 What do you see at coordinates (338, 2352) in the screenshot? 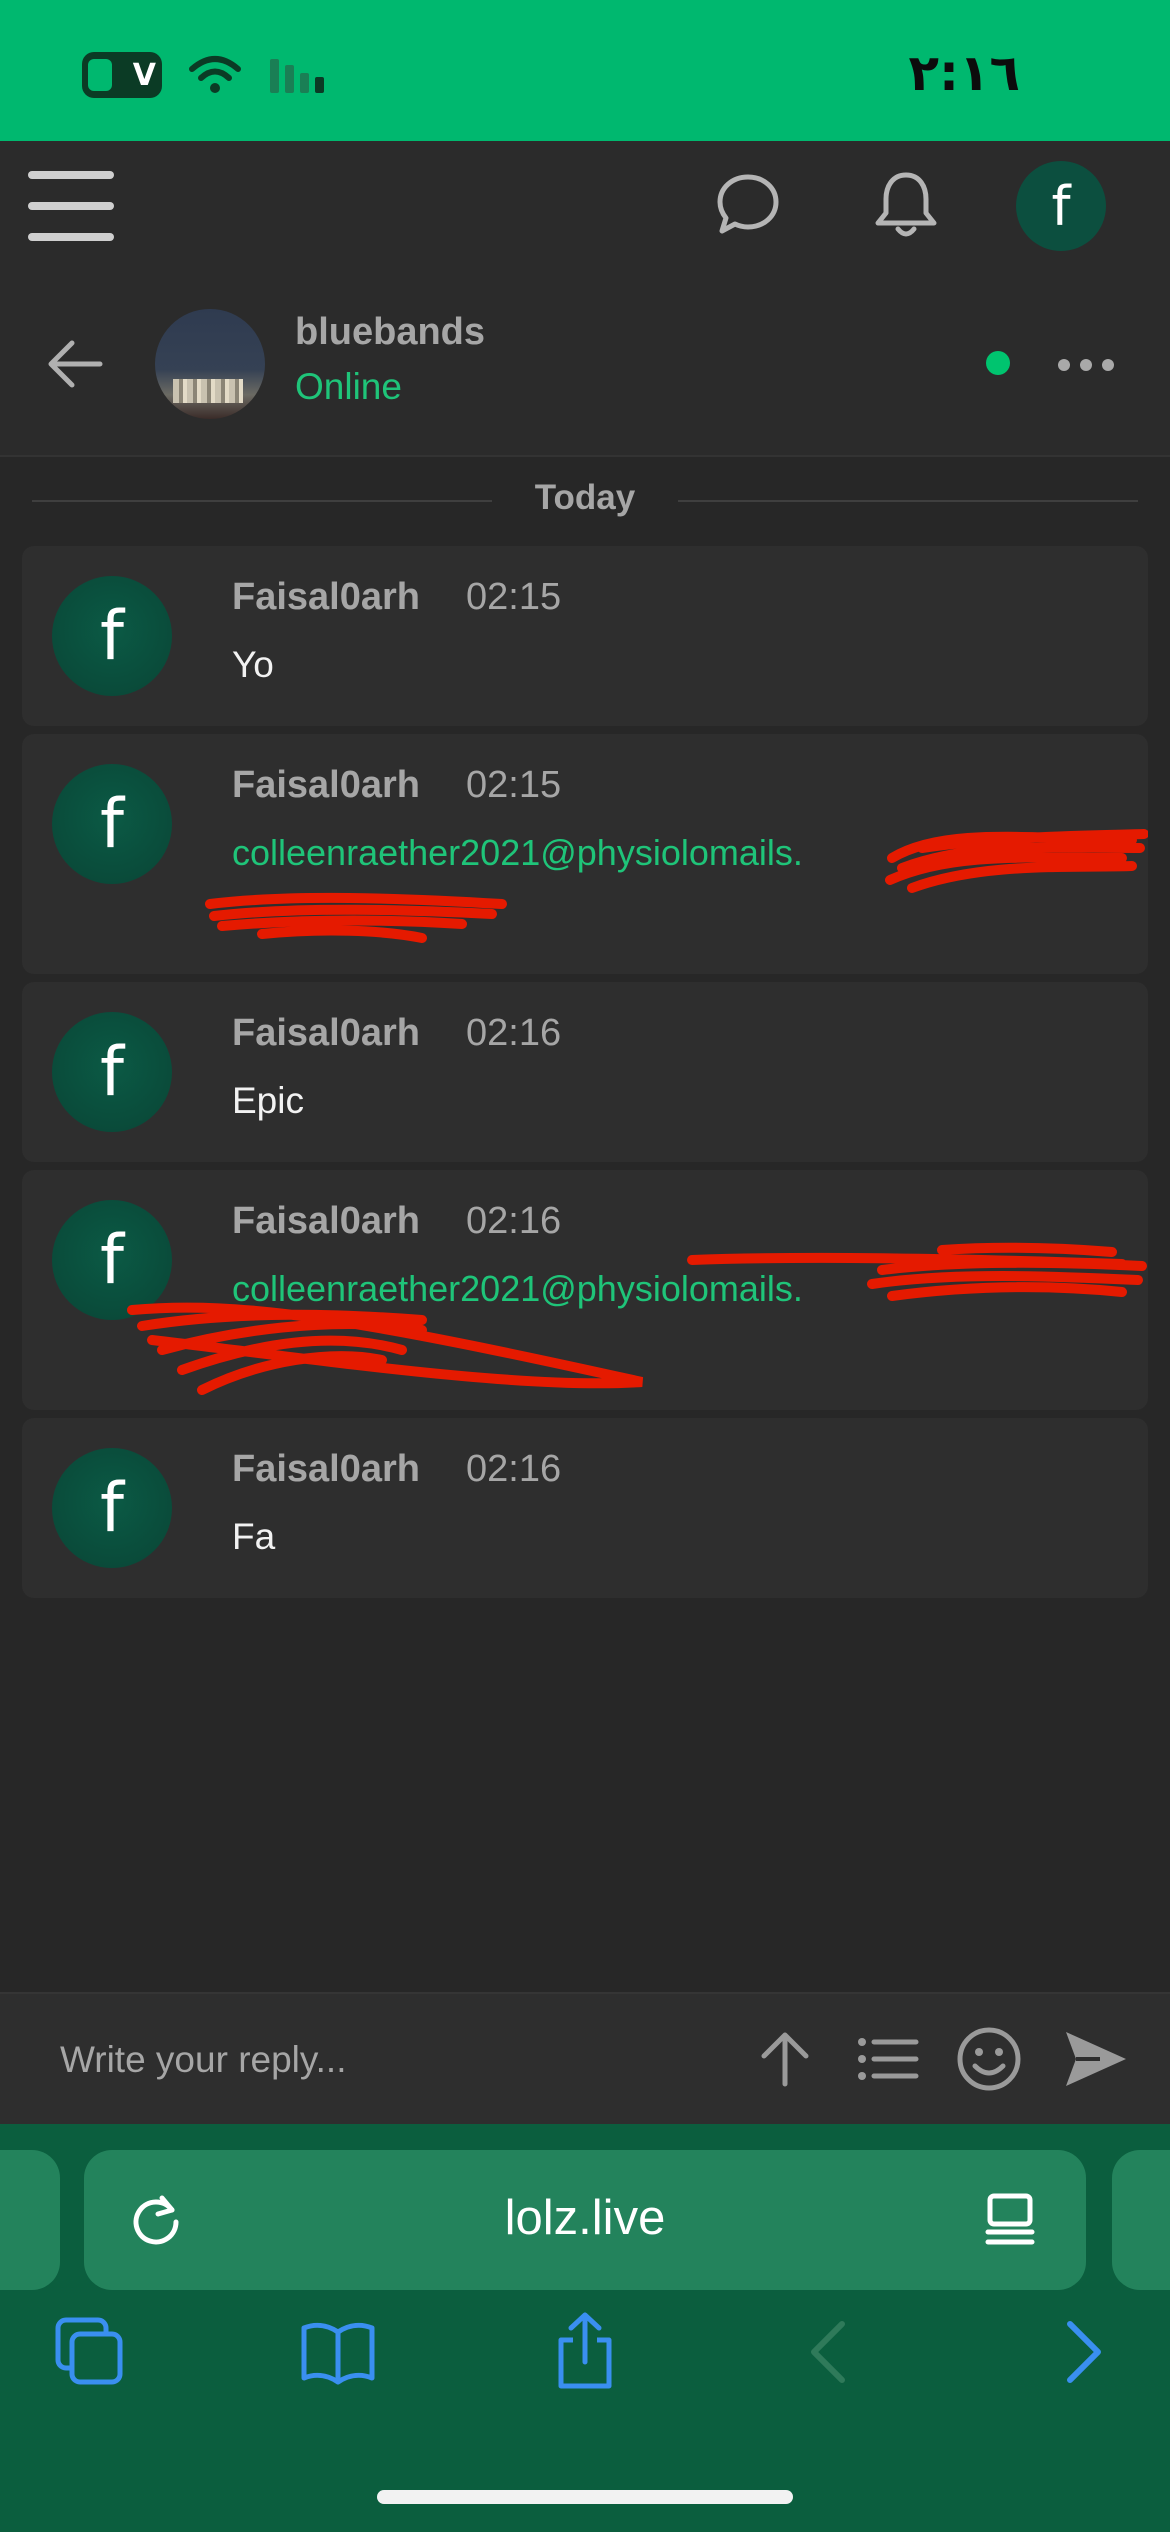
I see `bookmarks-icon` at bounding box center [338, 2352].